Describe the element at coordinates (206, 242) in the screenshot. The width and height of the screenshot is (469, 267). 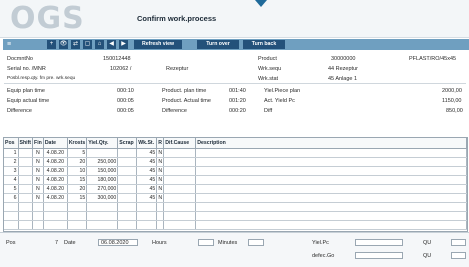
I see `hours-input` at that location.